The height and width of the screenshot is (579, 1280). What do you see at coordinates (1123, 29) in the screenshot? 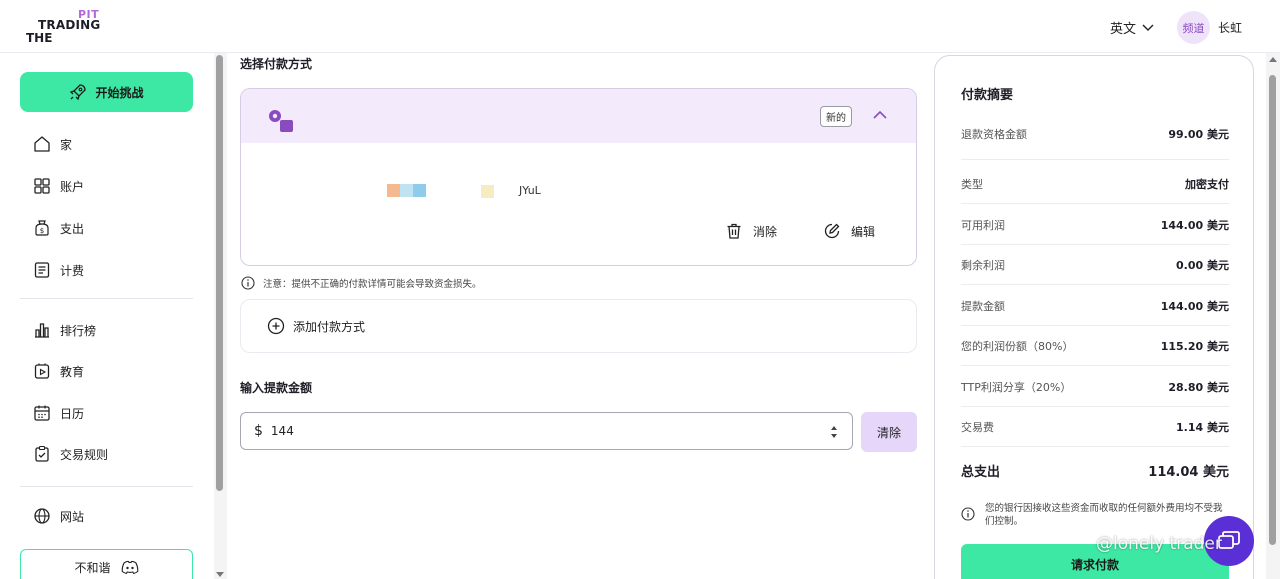
I see `language-label: 英文` at bounding box center [1123, 29].